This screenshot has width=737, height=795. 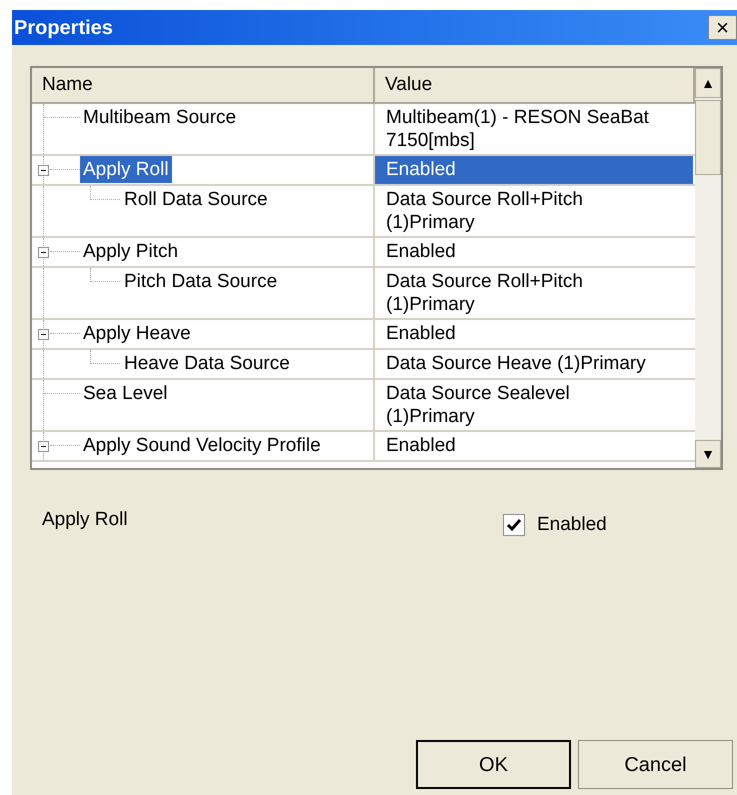 What do you see at coordinates (125, 393) in the screenshot?
I see `property-name: Sea Level` at bounding box center [125, 393].